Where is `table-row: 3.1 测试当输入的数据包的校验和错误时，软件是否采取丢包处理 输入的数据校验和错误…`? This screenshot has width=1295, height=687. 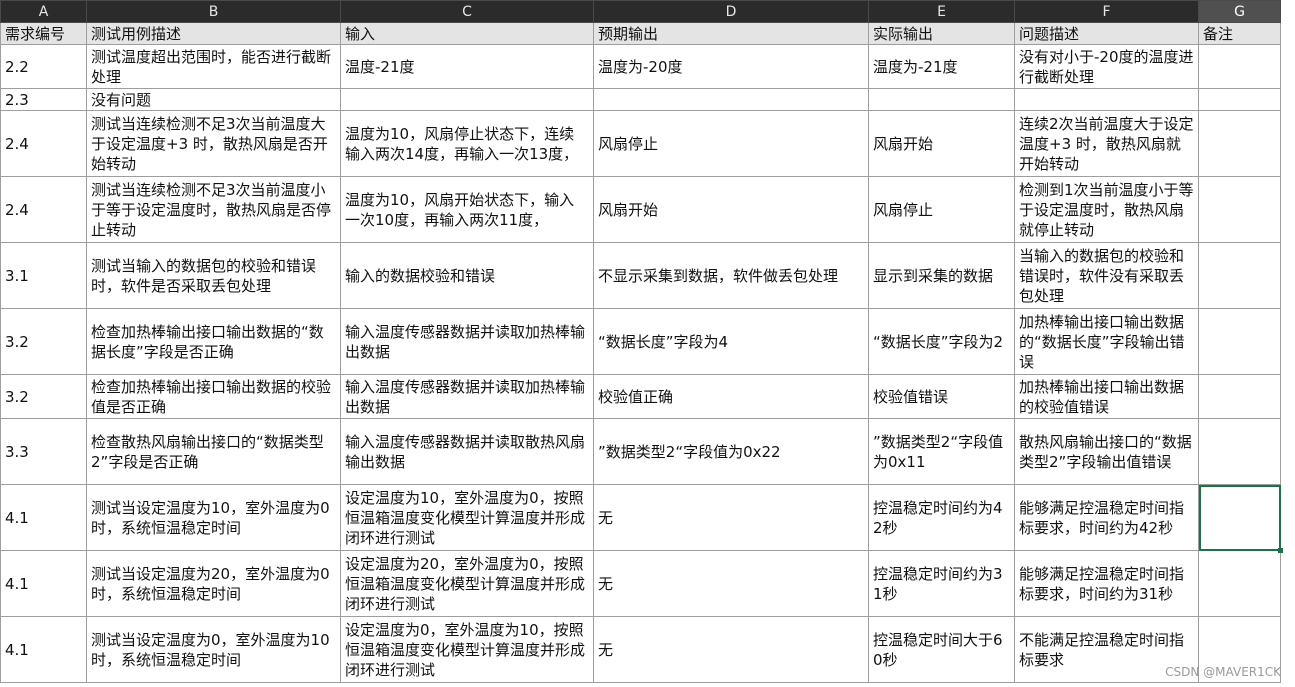
table-row: 3.1 测试当输入的数据包的校验和错误时，软件是否采取丢包处理 输入的数据校验和错误… is located at coordinates (640, 275).